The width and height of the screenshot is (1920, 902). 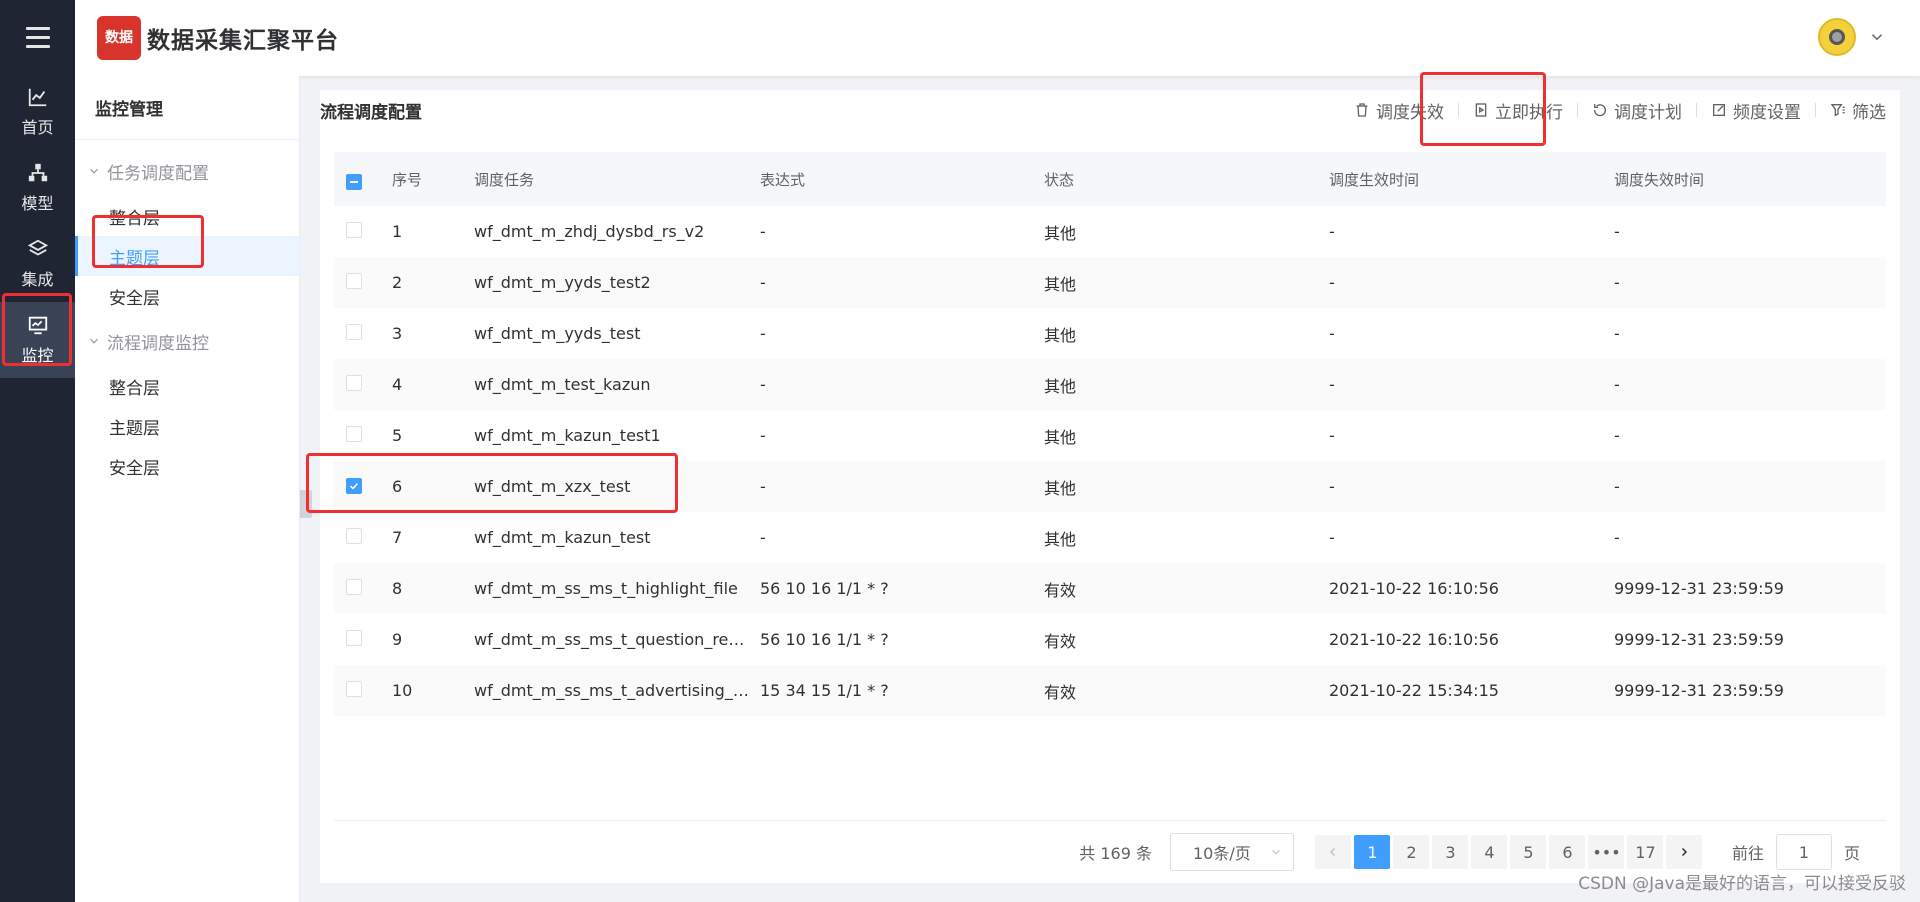 I want to click on monitor-icon, so click(x=37, y=325).